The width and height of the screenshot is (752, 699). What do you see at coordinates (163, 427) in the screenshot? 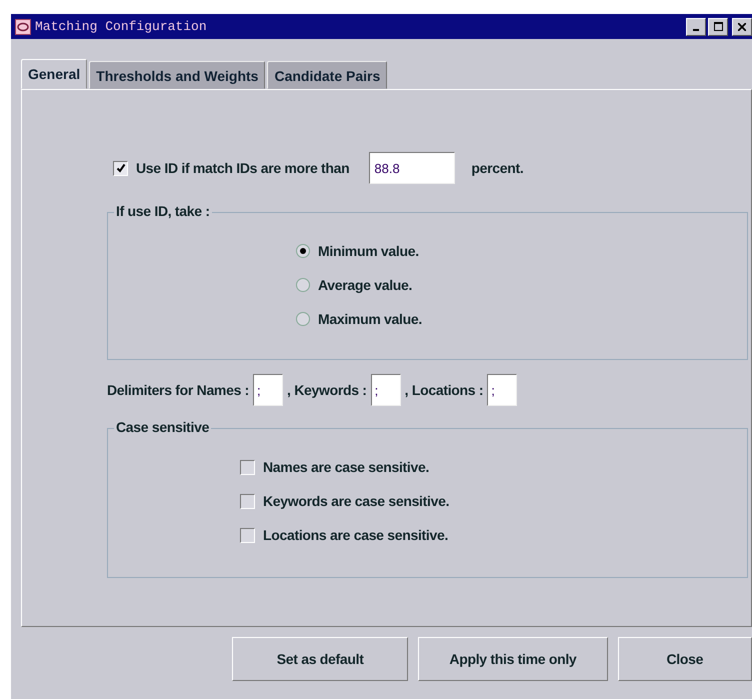
I see `group-title: Case sensitive` at bounding box center [163, 427].